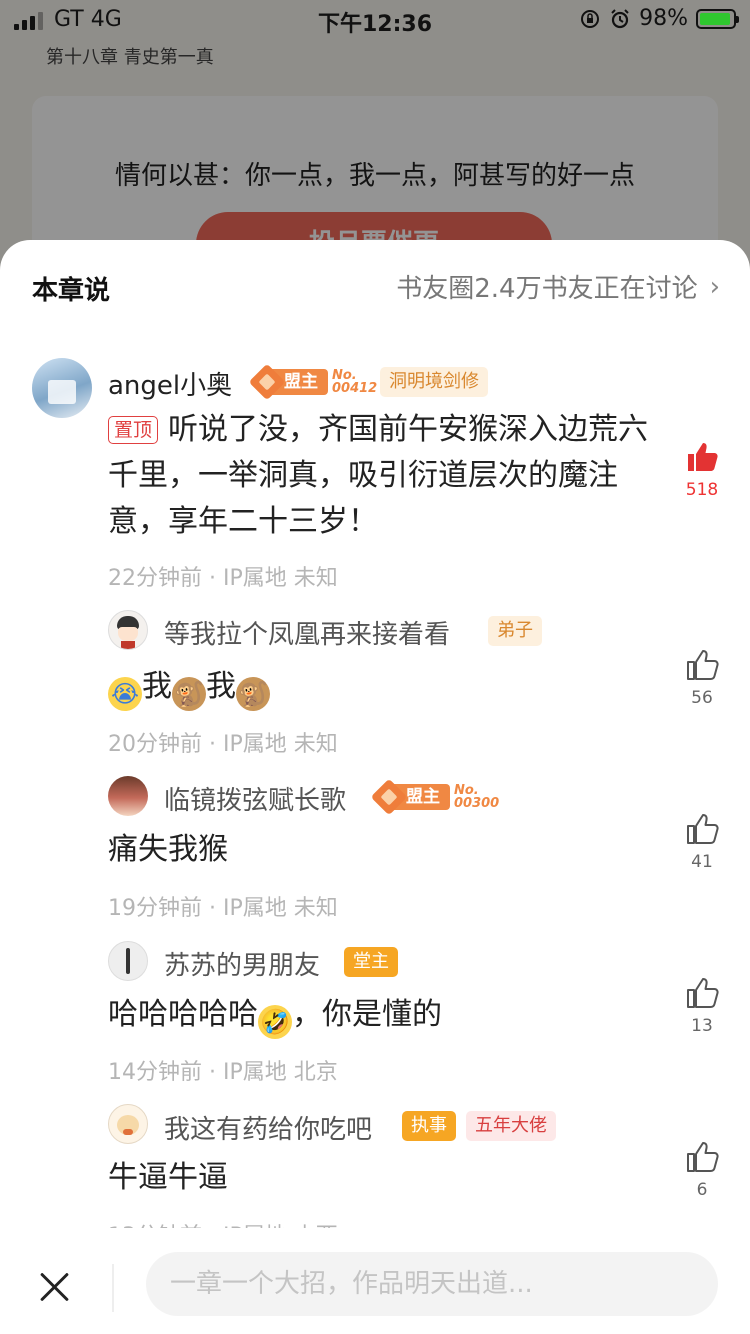 This screenshot has width=750, height=1334. Describe the element at coordinates (515, 631) in the screenshot. I see `member-tag: 弟子` at that location.